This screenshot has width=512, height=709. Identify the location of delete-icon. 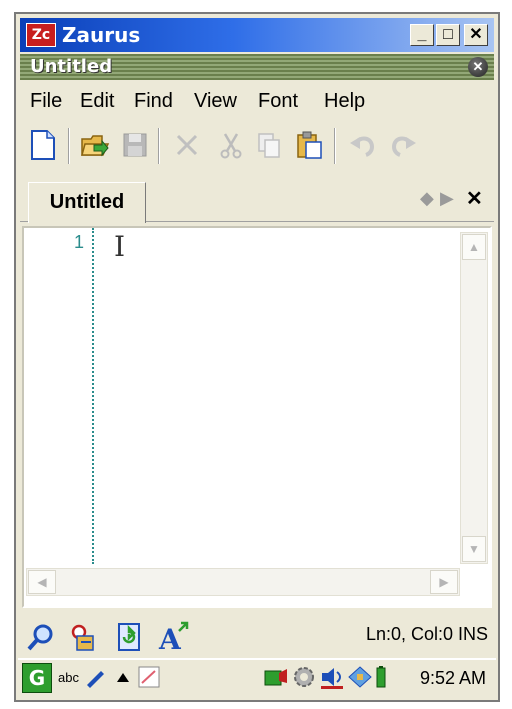
(187, 145).